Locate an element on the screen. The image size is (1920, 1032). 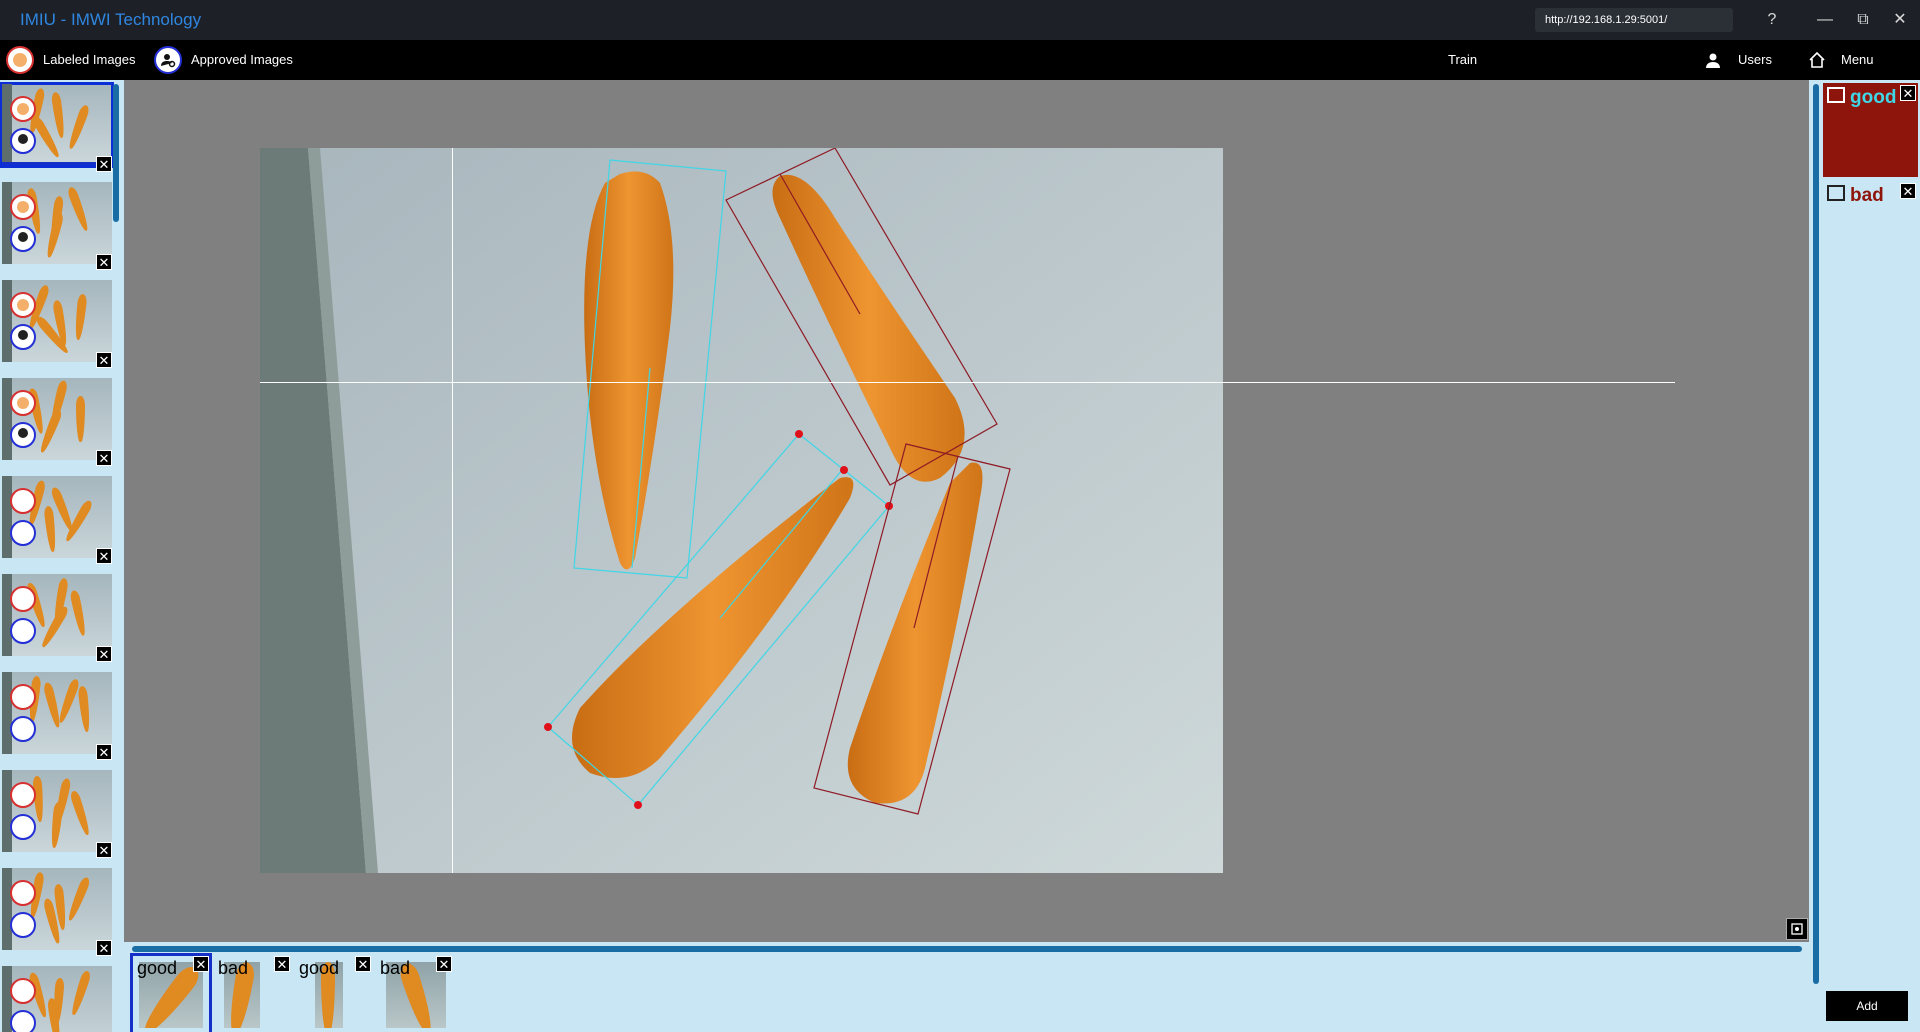
remove-label-bad-button: ✕ is located at coordinates (1908, 191).